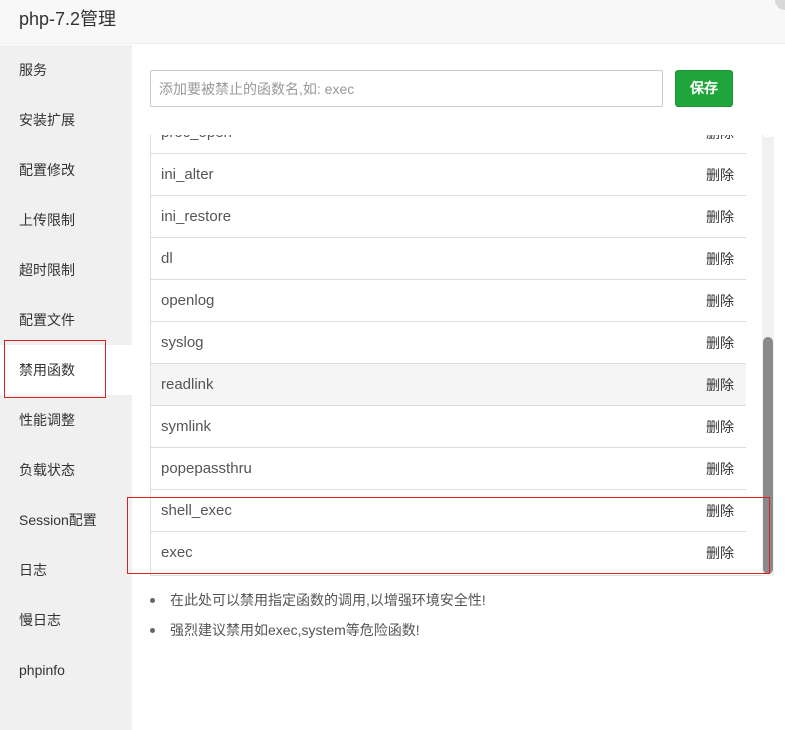 The height and width of the screenshot is (730, 785). I want to click on tip-item: 强烈建议禁用如exec,system等危险函数!, so click(318, 630).